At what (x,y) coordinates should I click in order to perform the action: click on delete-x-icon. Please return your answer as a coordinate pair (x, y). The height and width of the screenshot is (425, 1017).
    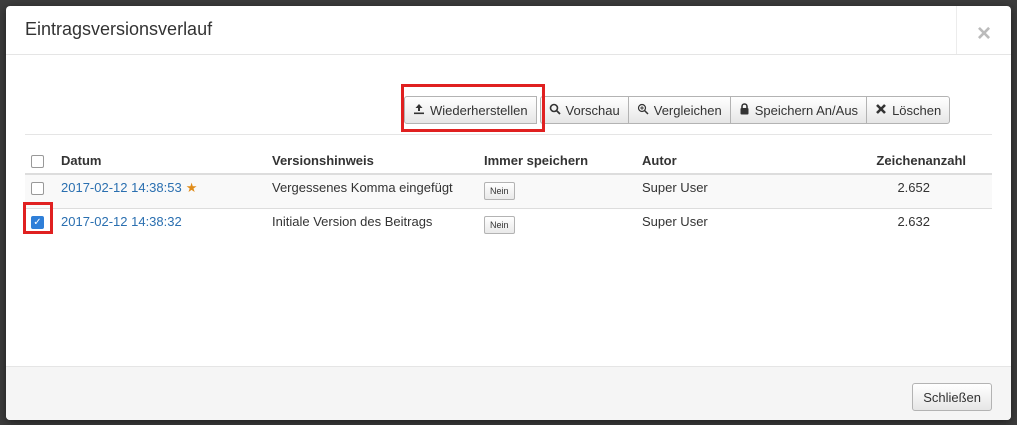
    Looking at the image, I should click on (881, 110).